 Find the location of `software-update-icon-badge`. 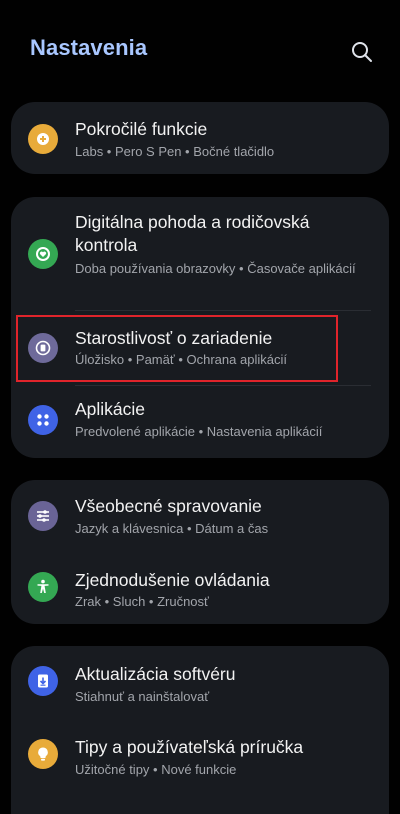

software-update-icon-badge is located at coordinates (43, 681).